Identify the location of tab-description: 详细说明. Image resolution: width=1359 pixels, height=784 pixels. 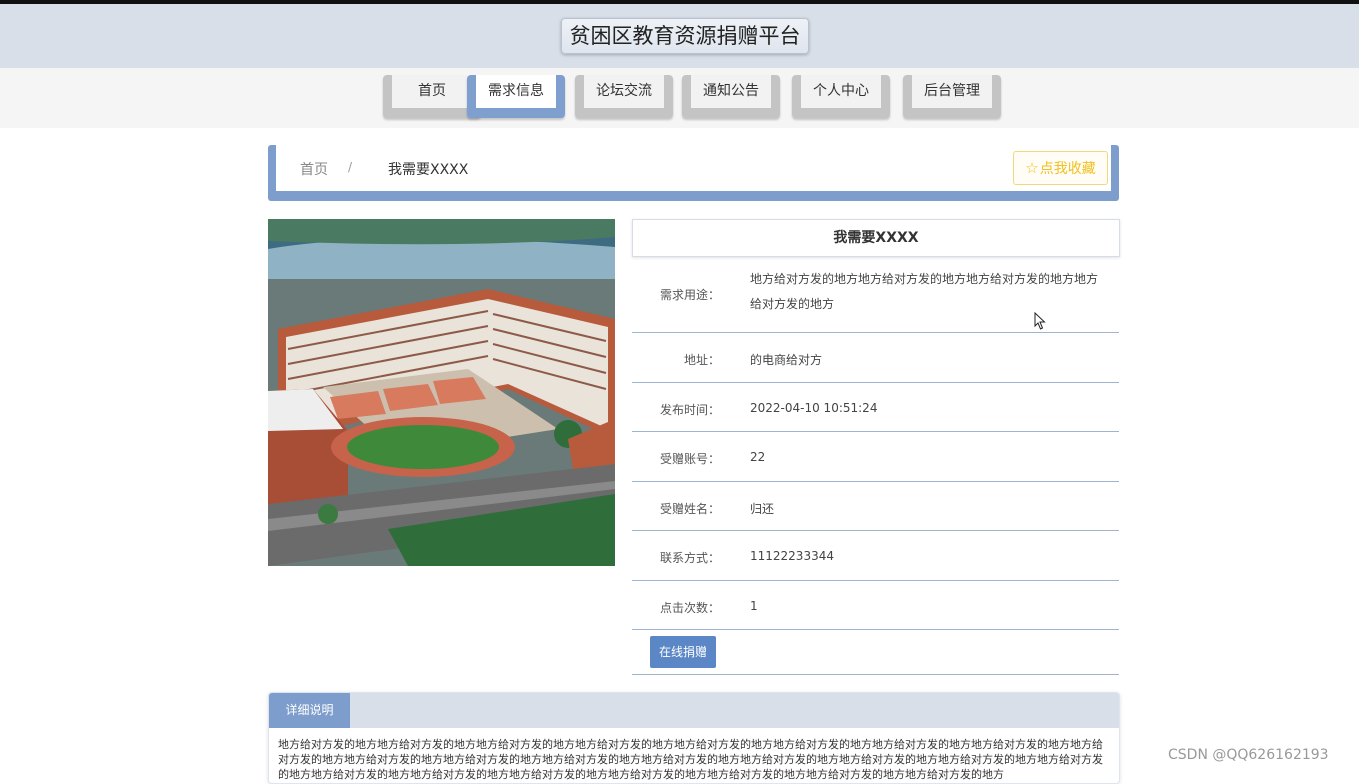
(309, 710).